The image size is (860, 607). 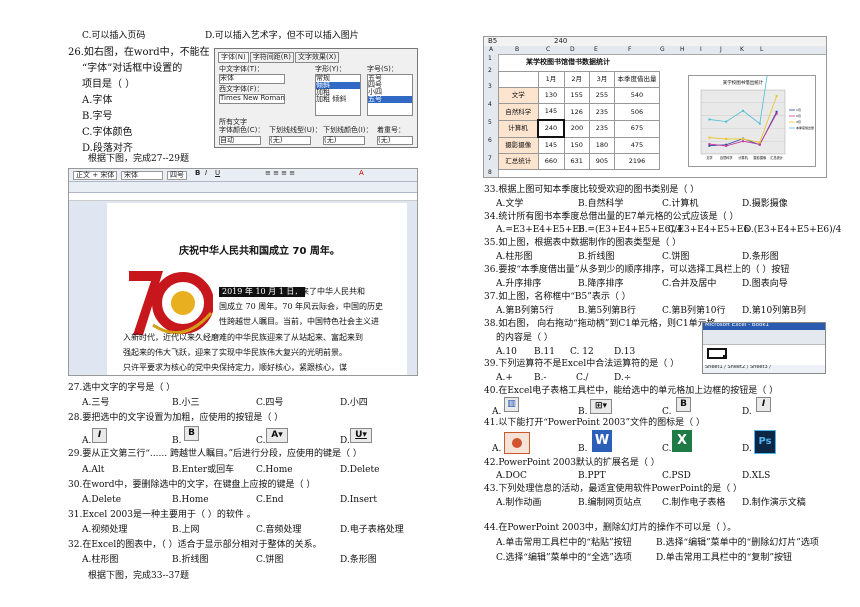 I want to click on style-box: 正文 + 宋体, so click(x=95, y=175).